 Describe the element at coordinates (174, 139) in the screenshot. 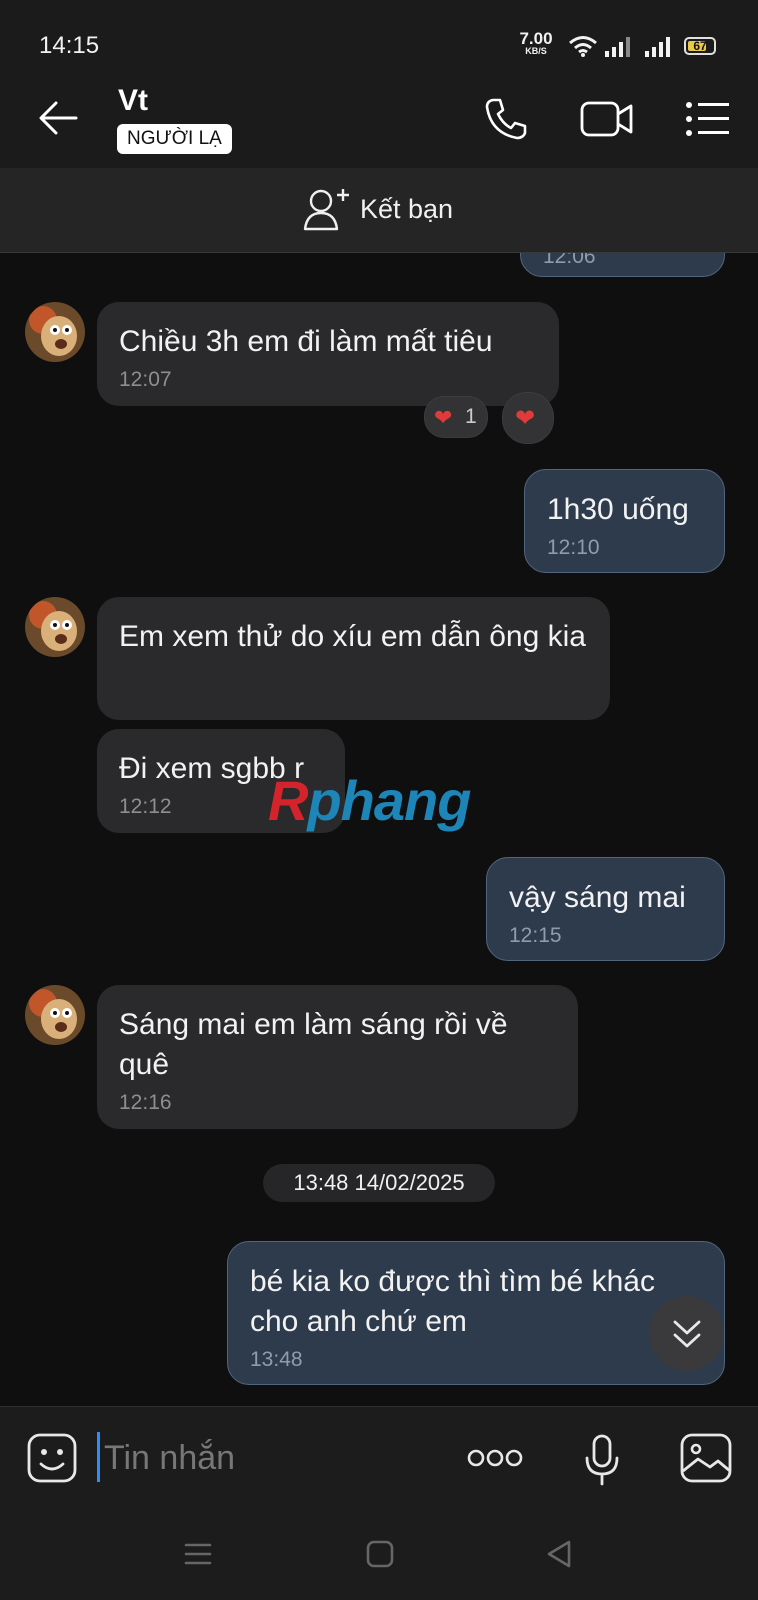

I see `stranger-badge: NGƯỜI LẠ` at that location.